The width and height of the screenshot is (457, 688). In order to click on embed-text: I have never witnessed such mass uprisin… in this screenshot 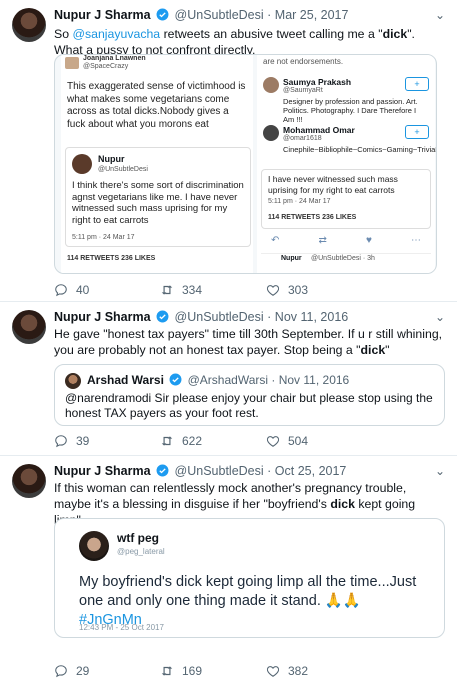, I will do `click(333, 184)`.